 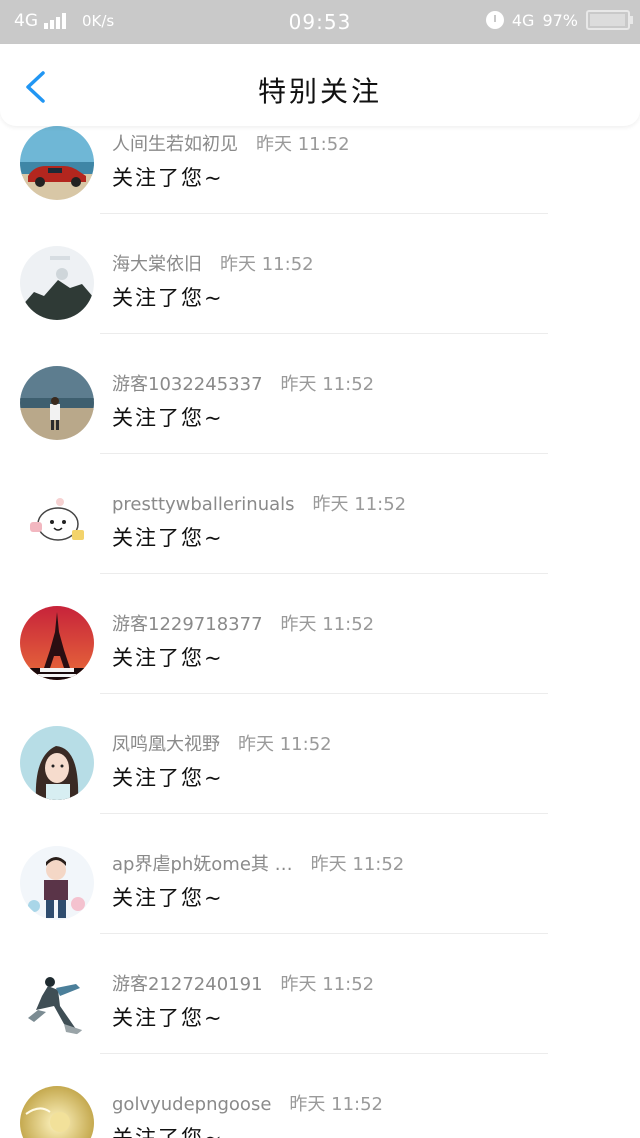 What do you see at coordinates (213, 263) in the screenshot?
I see `item-header: 海大棠依旧 昨天 11:52` at bounding box center [213, 263].